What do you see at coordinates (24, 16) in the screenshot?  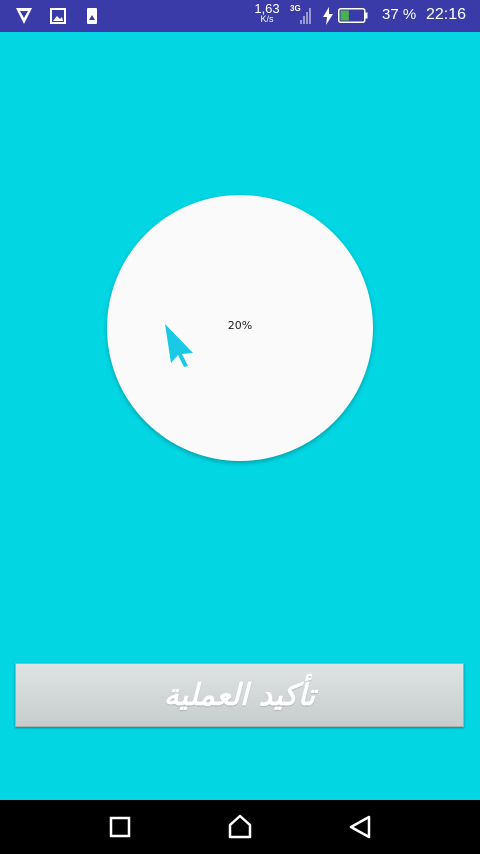 I see `shield-app-icon` at bounding box center [24, 16].